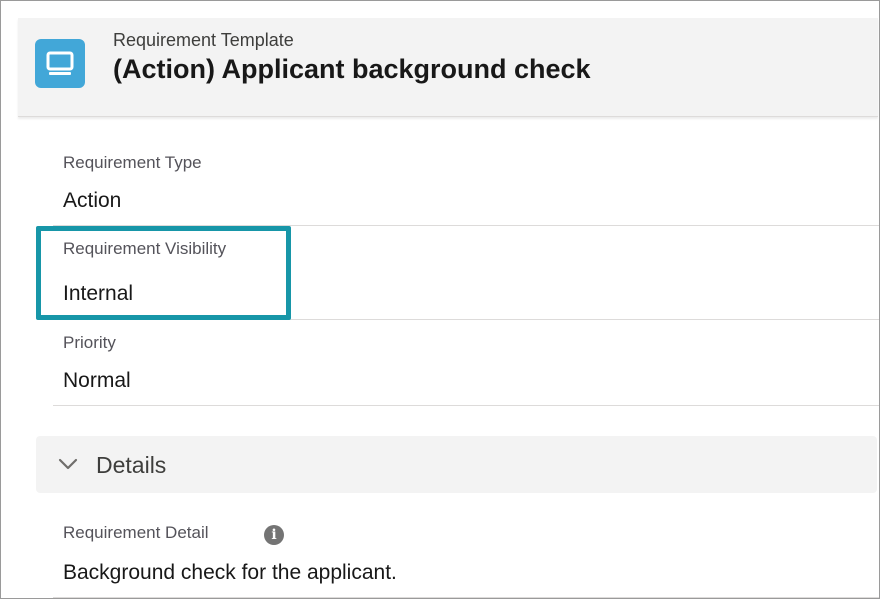 This screenshot has height=599, width=880. I want to click on field-requirement-type: Requirement Type Action, so click(466, 184).